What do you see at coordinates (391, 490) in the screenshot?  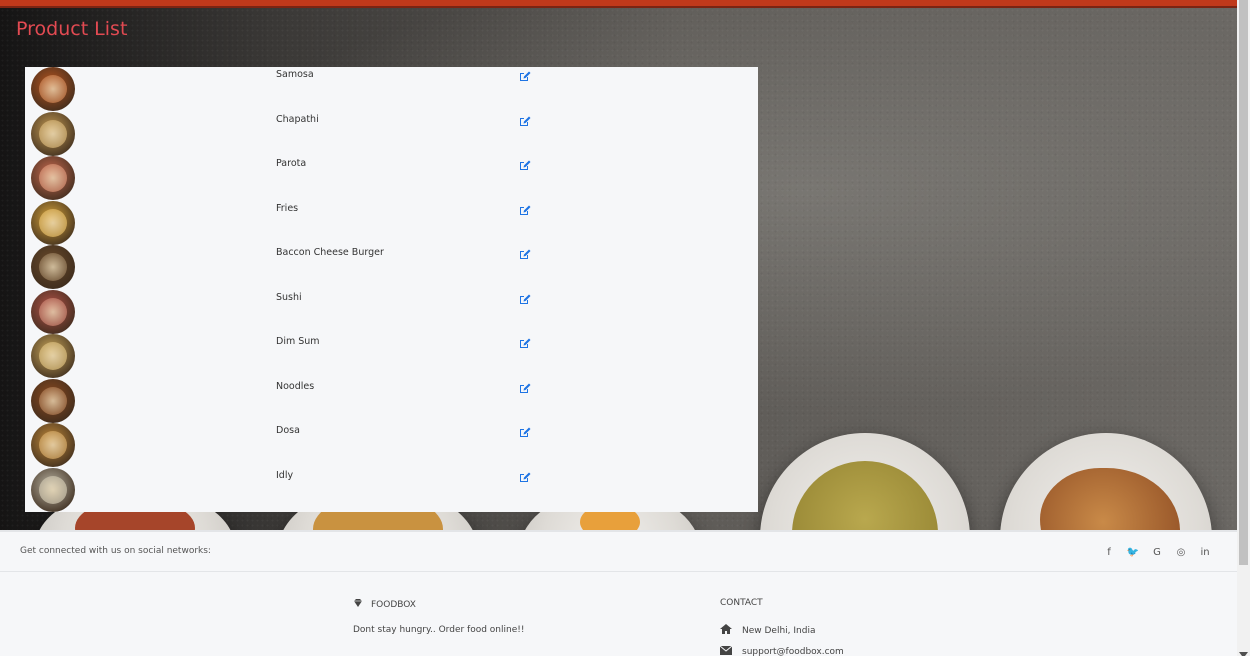 I see `product-row: Idly` at bounding box center [391, 490].